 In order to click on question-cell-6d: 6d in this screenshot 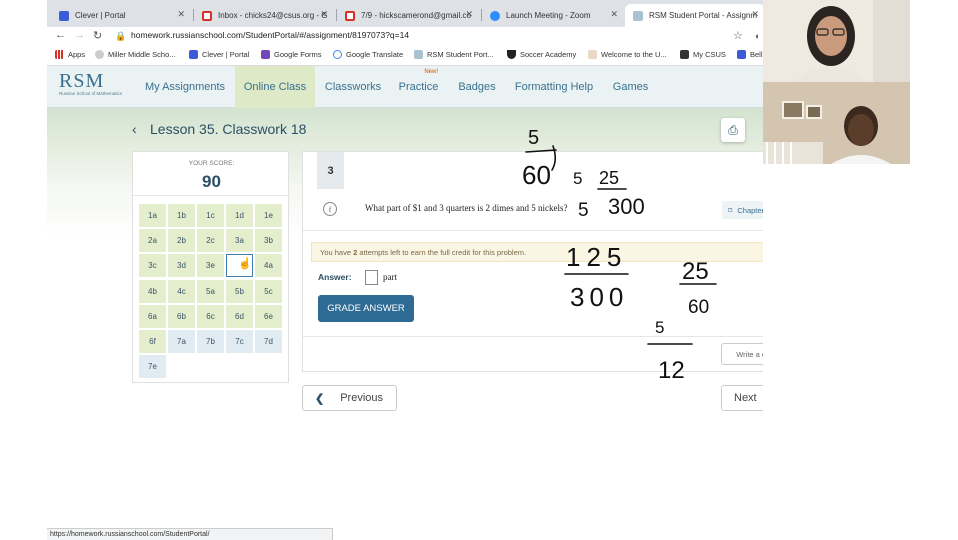, I will do `click(239, 316)`.